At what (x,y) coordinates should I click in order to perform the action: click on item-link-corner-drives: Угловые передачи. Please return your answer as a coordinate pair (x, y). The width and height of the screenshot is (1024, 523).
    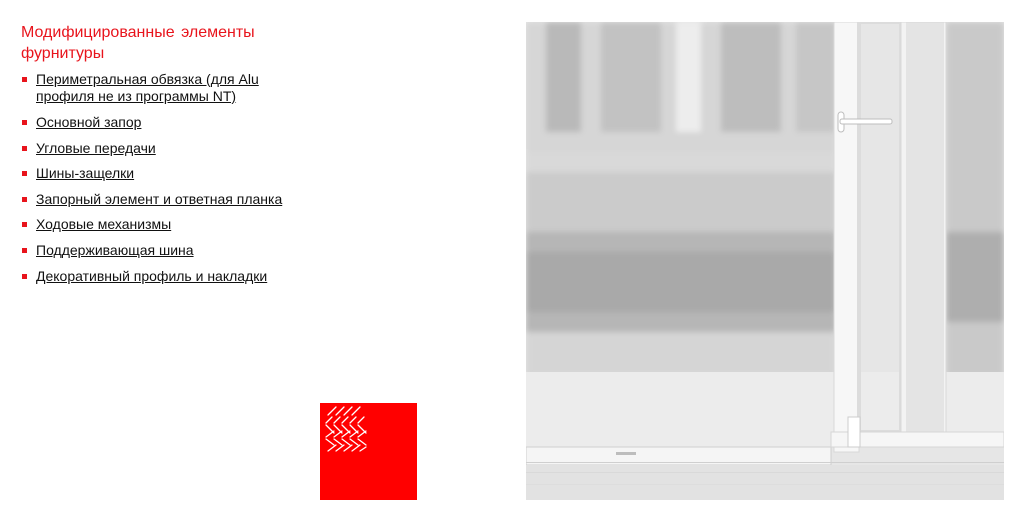
    Looking at the image, I should click on (96, 148).